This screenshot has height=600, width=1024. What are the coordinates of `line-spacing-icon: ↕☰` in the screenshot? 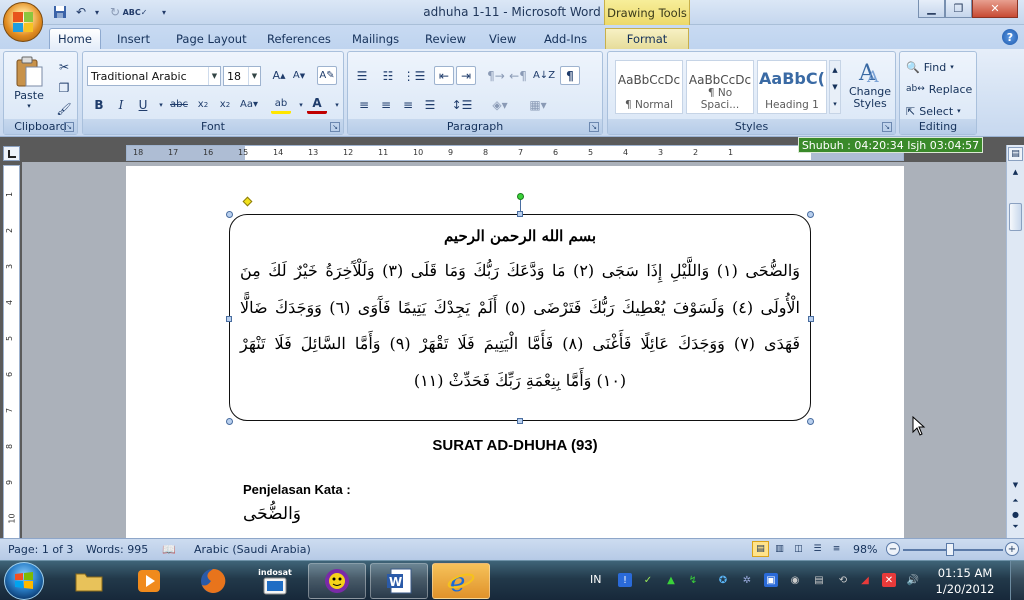 It's located at (462, 104).